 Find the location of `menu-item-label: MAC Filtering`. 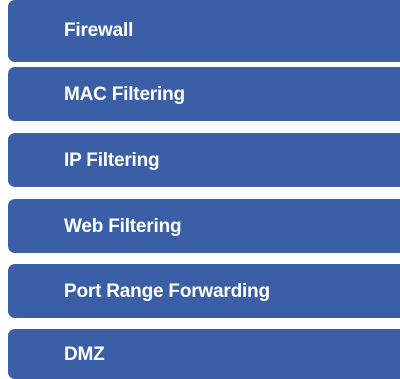

menu-item-label: MAC Filtering is located at coordinates (124, 94).